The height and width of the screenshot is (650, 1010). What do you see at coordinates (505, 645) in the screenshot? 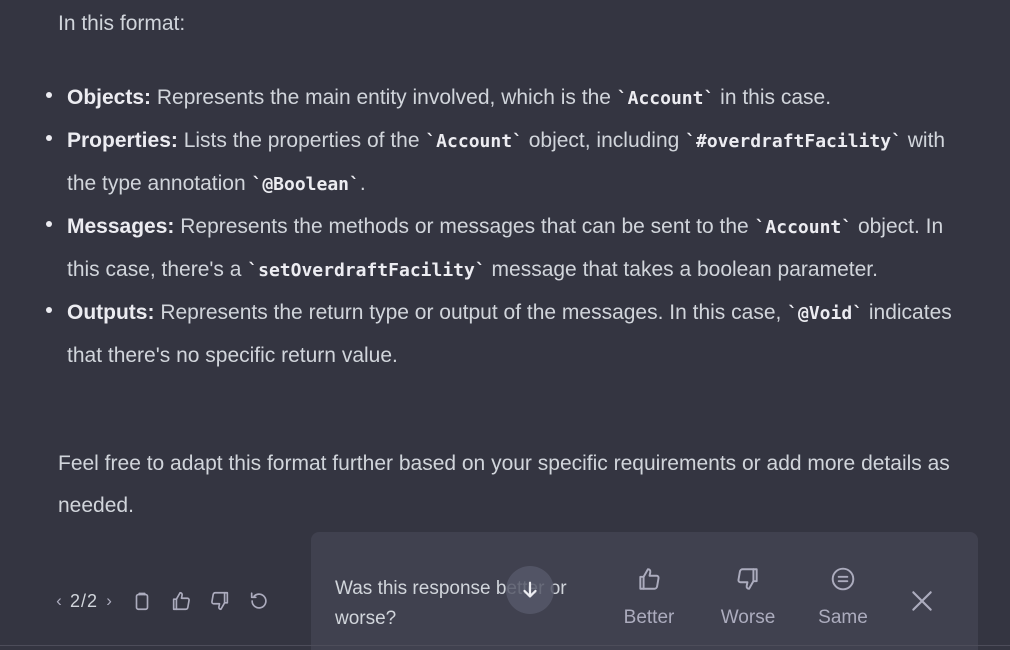
I see `divider` at bounding box center [505, 645].